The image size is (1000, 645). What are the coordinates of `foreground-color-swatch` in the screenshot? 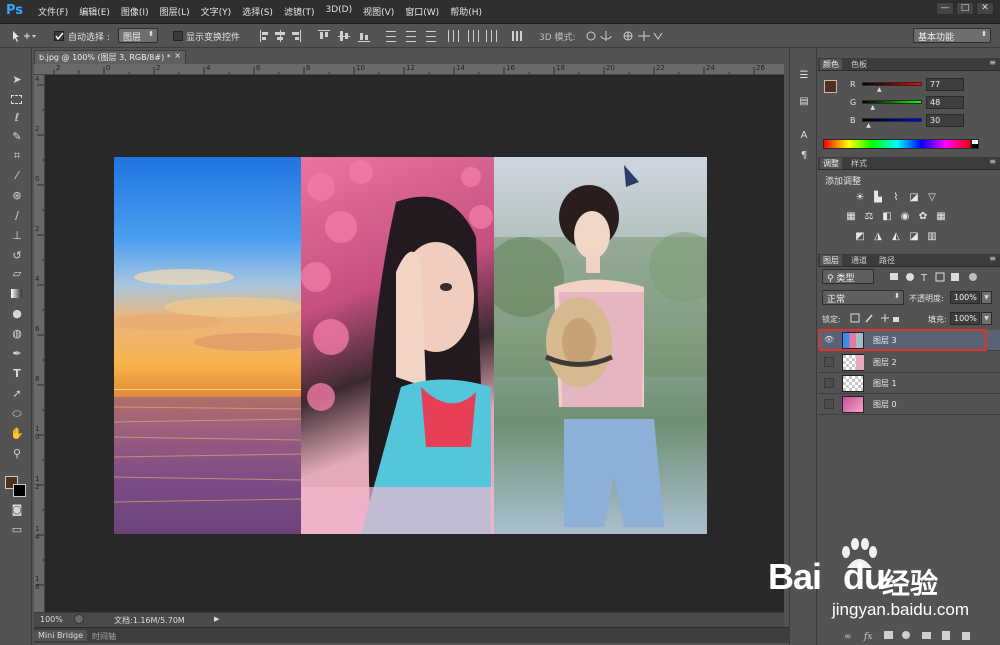 It's located at (830, 86).